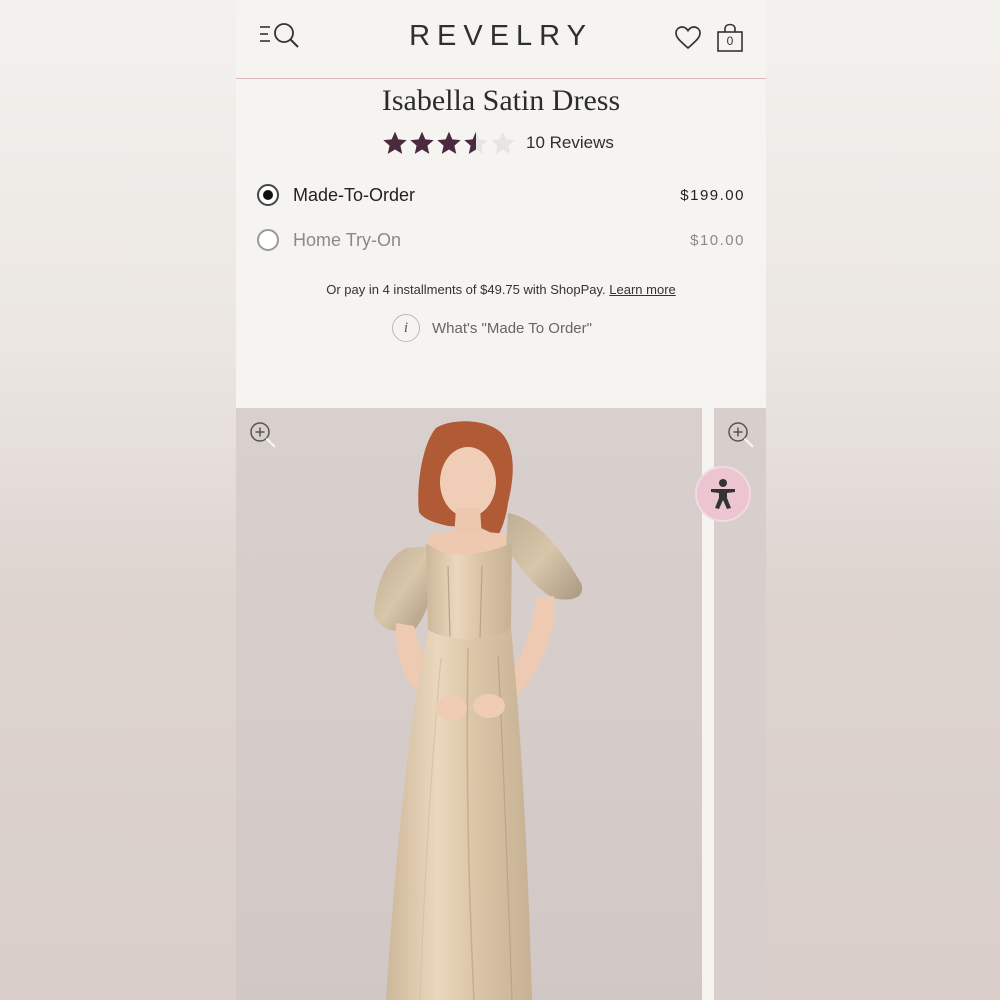 The width and height of the screenshot is (1000, 1000). Describe the element at coordinates (268, 195) in the screenshot. I see `radio-button-selected` at that location.